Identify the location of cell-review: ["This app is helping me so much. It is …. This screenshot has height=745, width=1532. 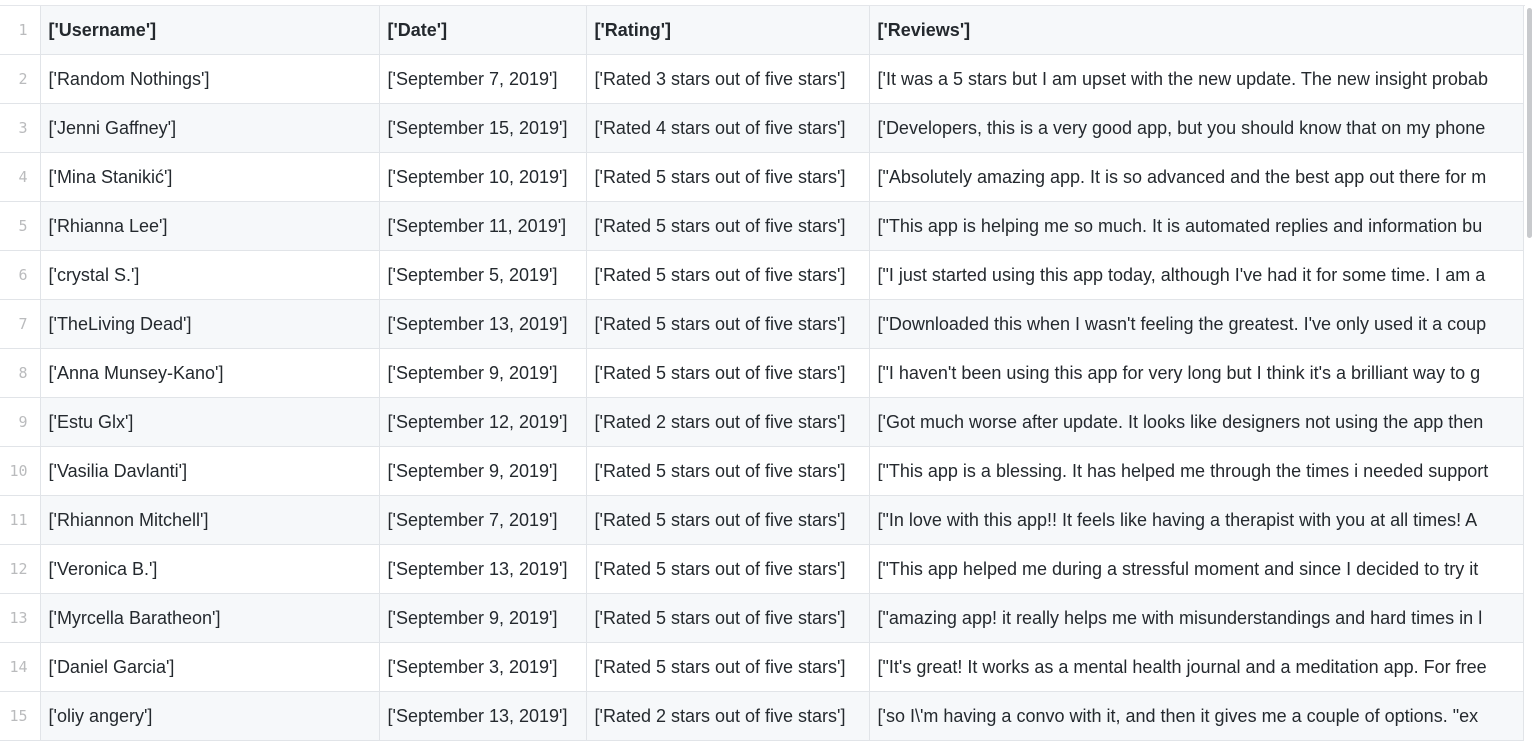
(1196, 226).